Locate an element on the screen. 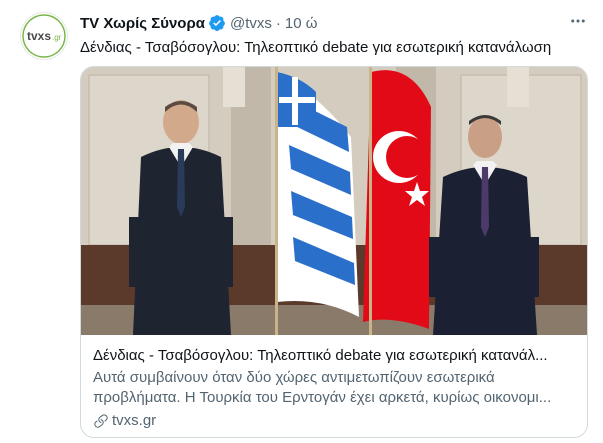 The image size is (603, 443). author-handle: @tvxs is located at coordinates (251, 23).